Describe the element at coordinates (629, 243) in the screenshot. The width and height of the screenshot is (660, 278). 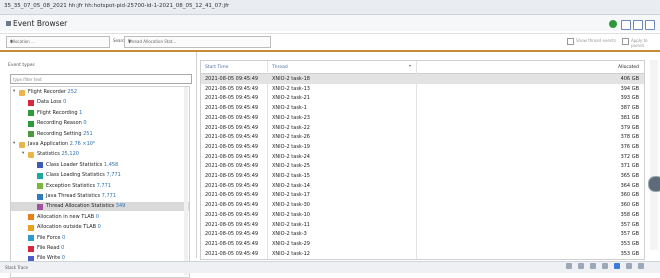
I see `allocated-cell: 353 GB` at that location.